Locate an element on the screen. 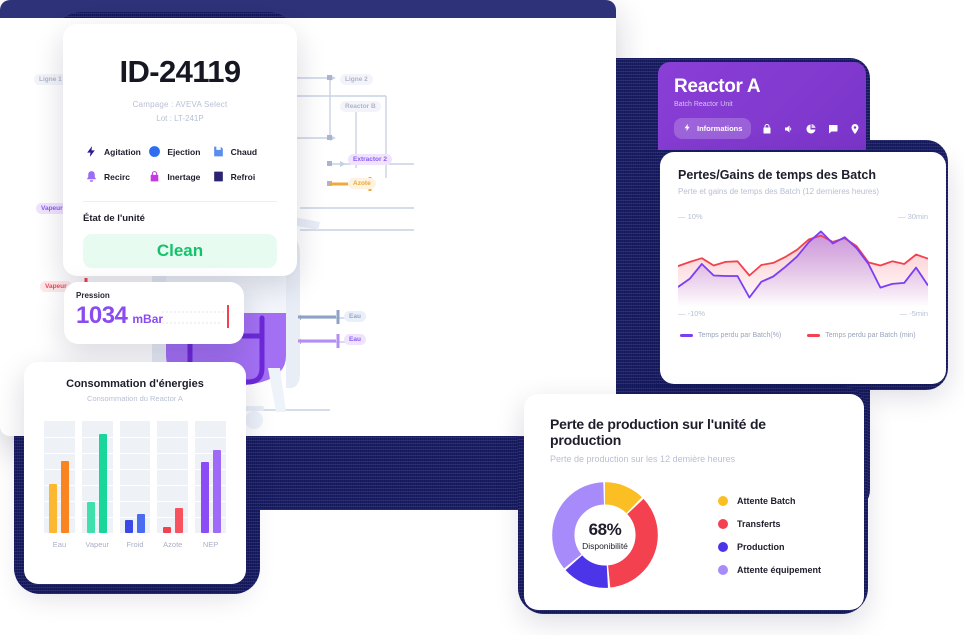  unit-tag-chaud: Chaud is located at coordinates (243, 151).